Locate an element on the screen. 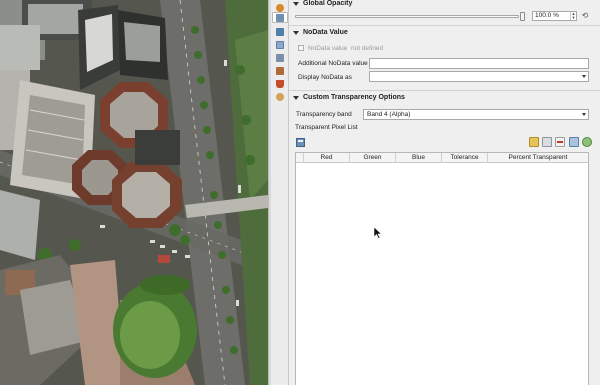 This screenshot has width=600, height=385. reset-opacity-icon: ⟲ is located at coordinates (585, 16).